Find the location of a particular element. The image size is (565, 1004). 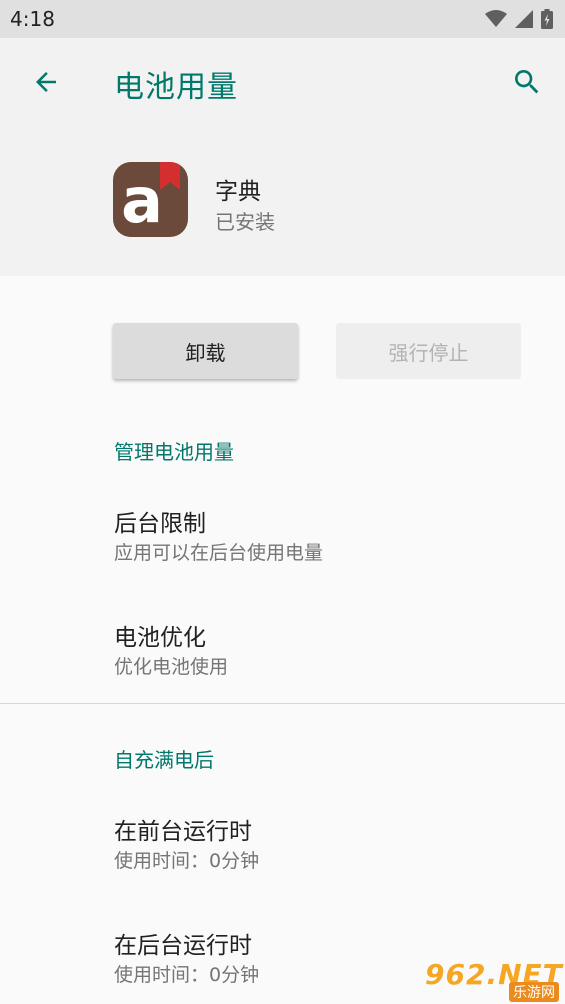

status-time: 4:18 is located at coordinates (32, 19).